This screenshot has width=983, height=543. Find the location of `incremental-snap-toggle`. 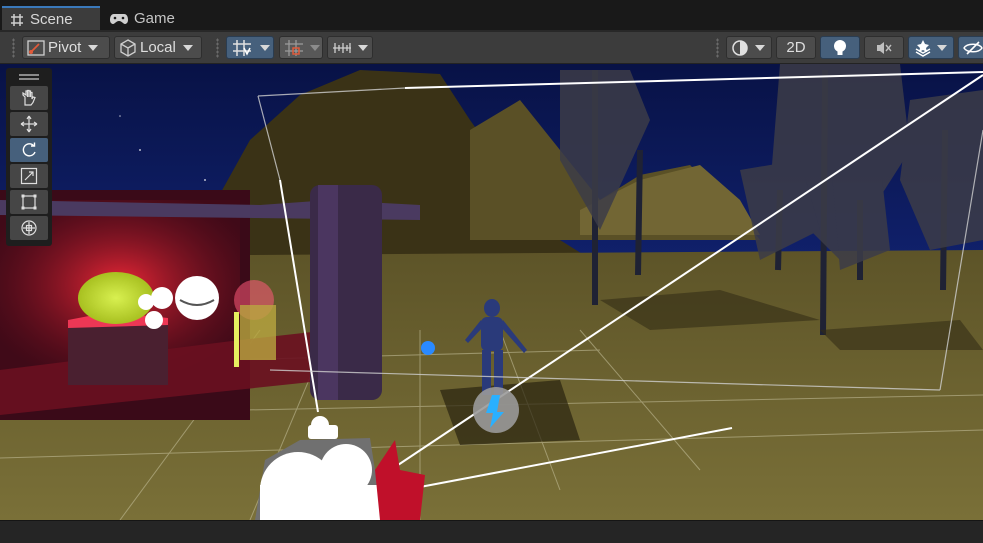

incremental-snap-toggle is located at coordinates (301, 47).